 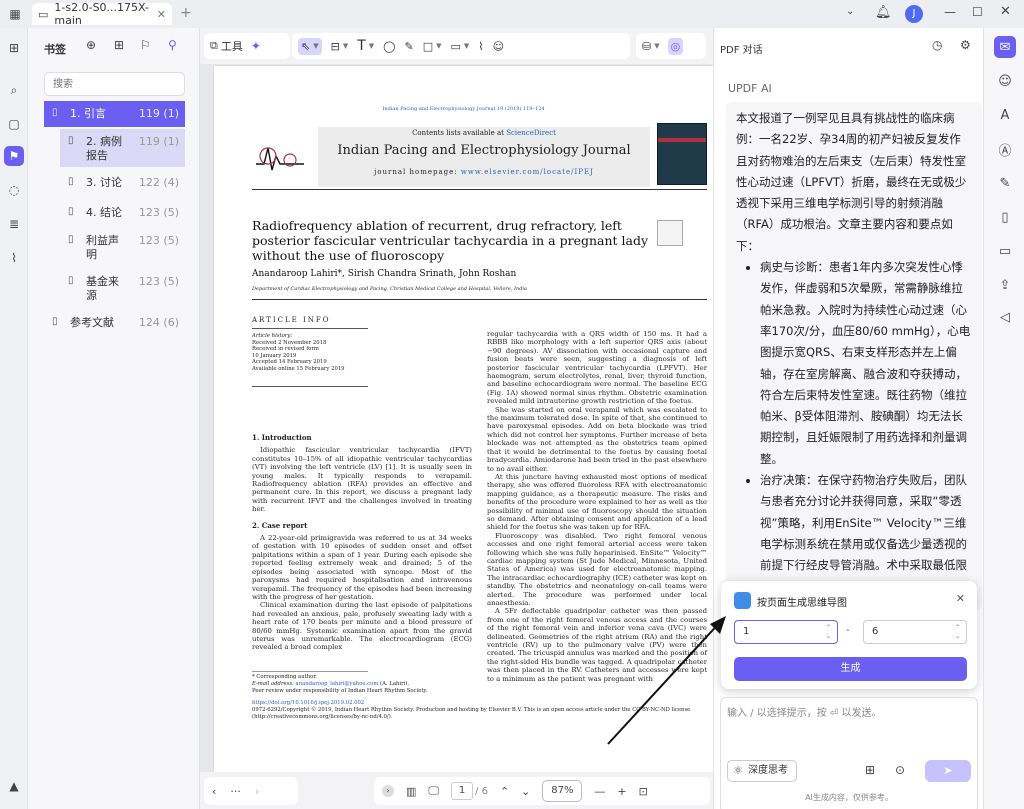 I want to click on bookmark-item: ▯ 3. 讨论 122 (4), so click(x=122, y=183).